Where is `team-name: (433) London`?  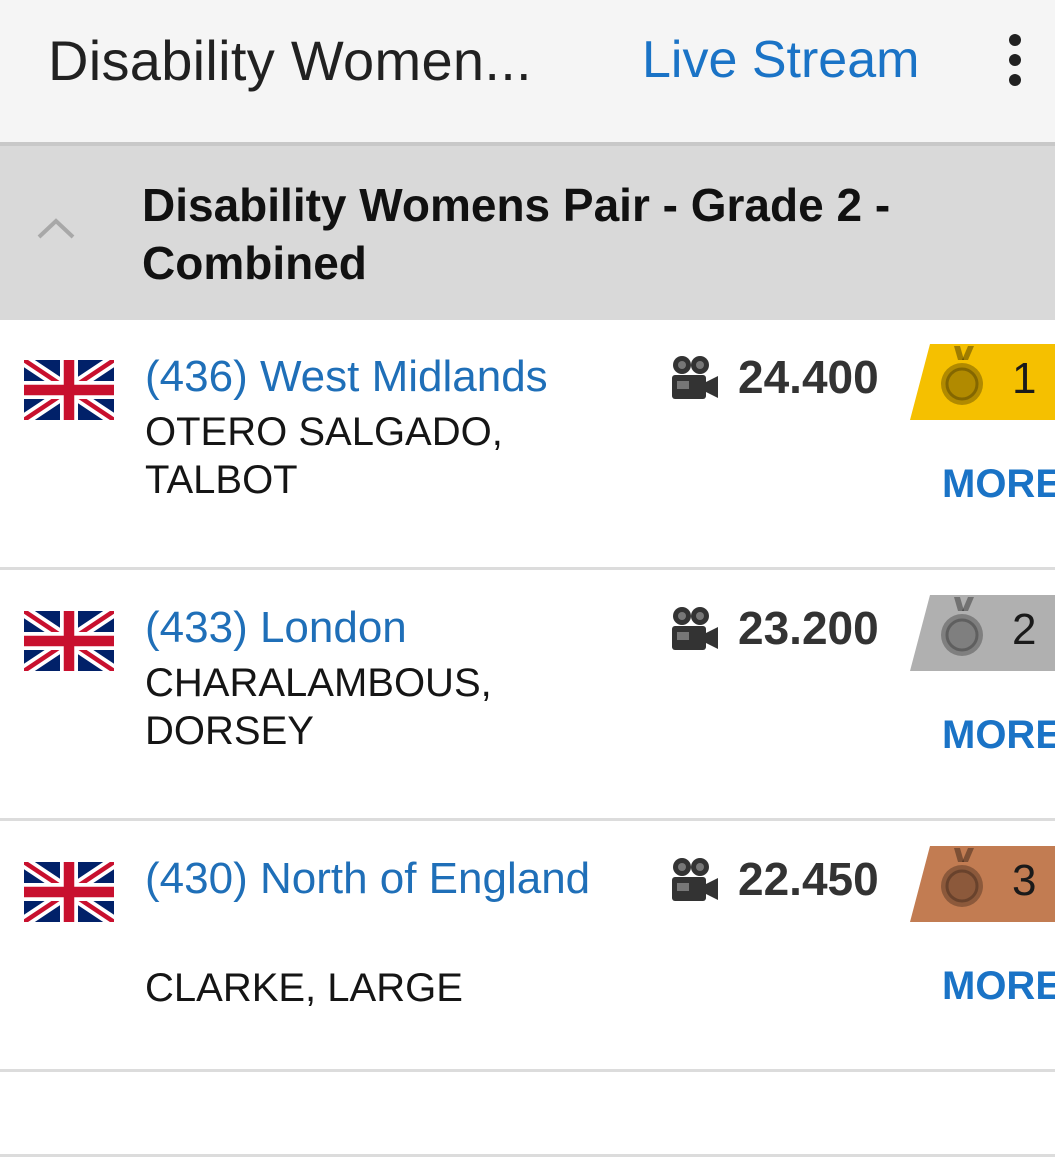
team-name: (433) London is located at coordinates (375, 628).